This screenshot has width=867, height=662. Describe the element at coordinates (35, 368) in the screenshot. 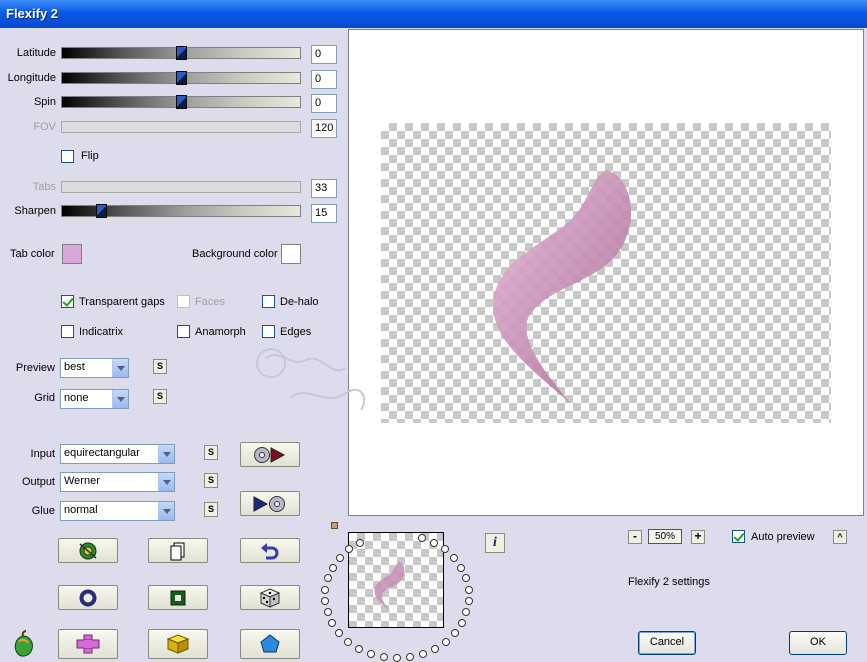

I see `preview-label: Preview` at that location.